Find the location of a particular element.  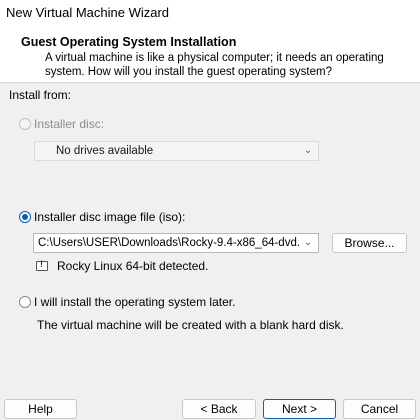

title-bar: New Virtual Machine Wizard is located at coordinates (210, 14).